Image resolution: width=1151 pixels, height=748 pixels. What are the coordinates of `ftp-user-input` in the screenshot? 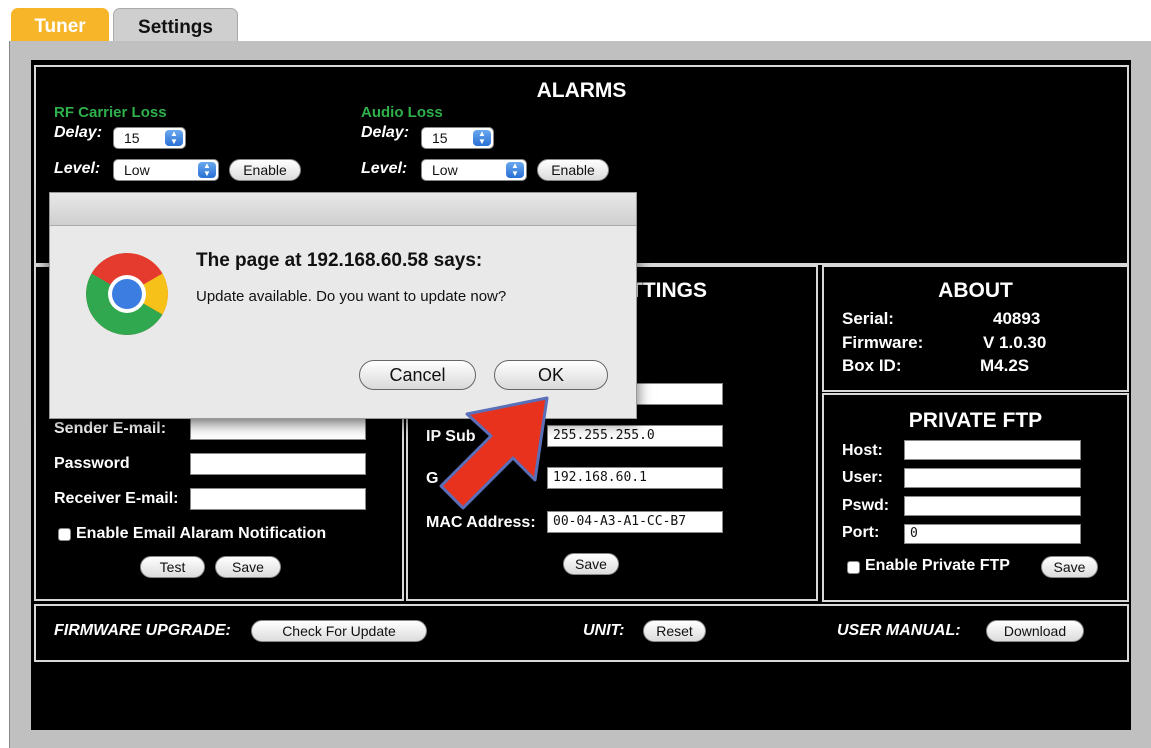 It's located at (992, 478).